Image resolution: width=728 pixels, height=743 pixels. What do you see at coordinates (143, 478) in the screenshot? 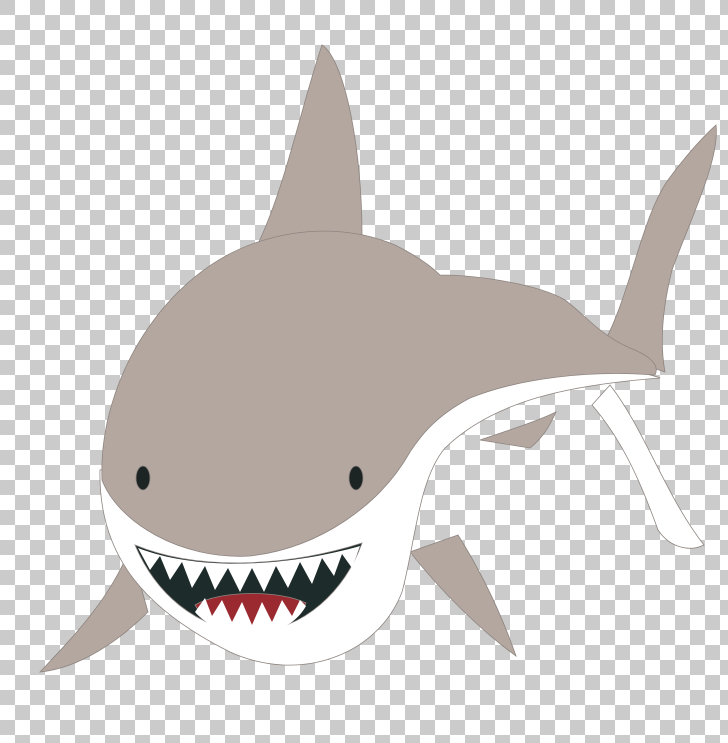
I see `left-eye` at bounding box center [143, 478].